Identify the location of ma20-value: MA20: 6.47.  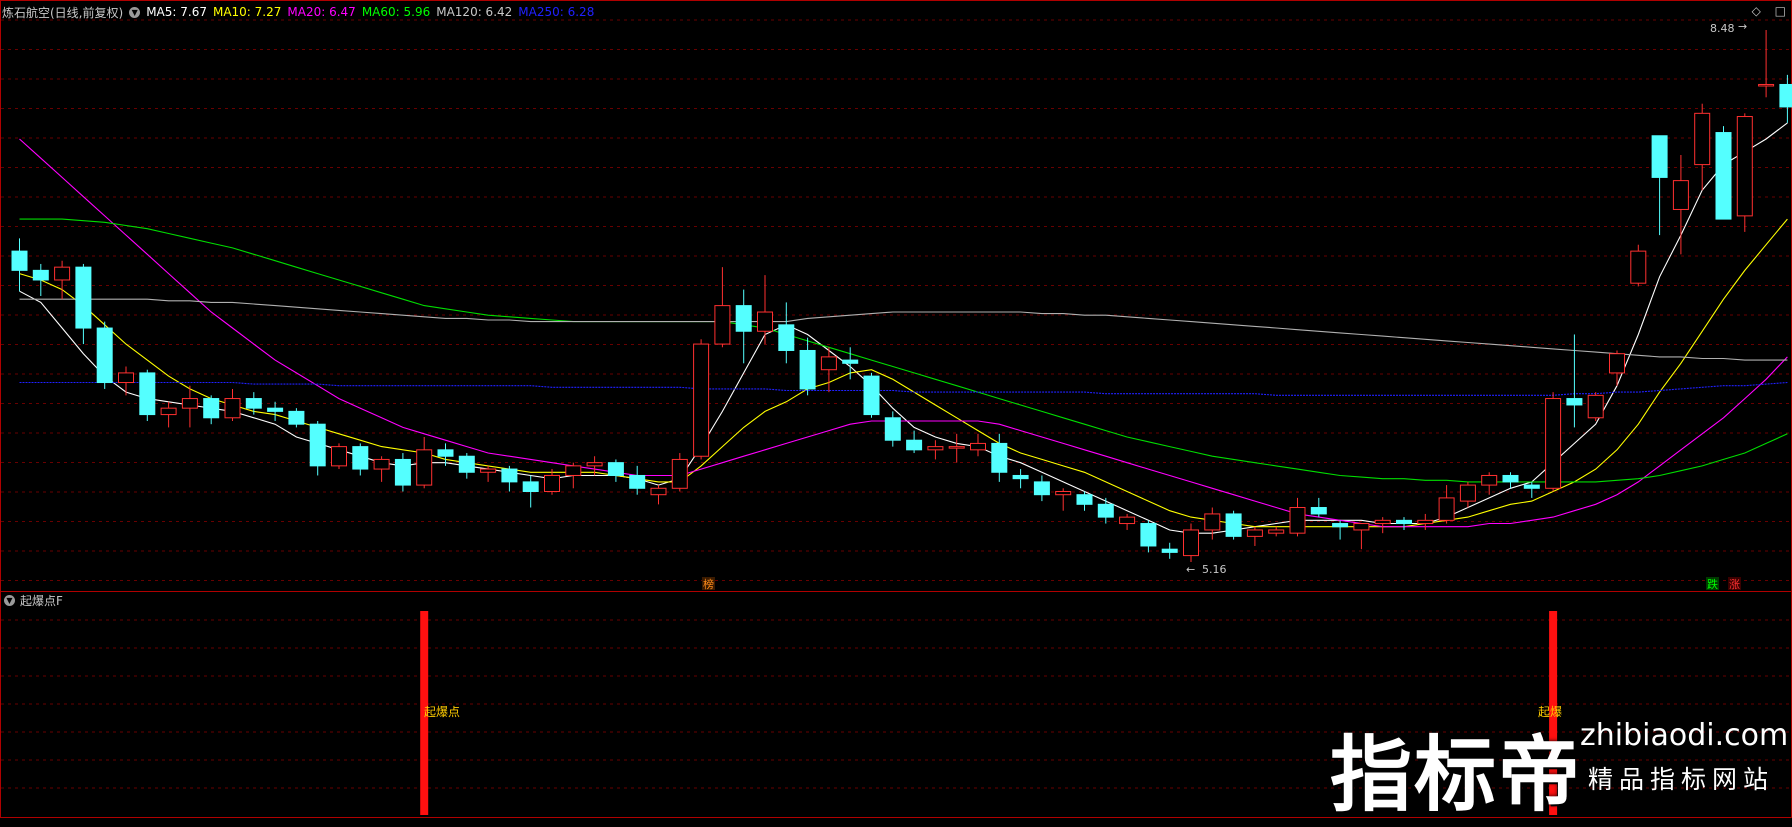
(321, 12).